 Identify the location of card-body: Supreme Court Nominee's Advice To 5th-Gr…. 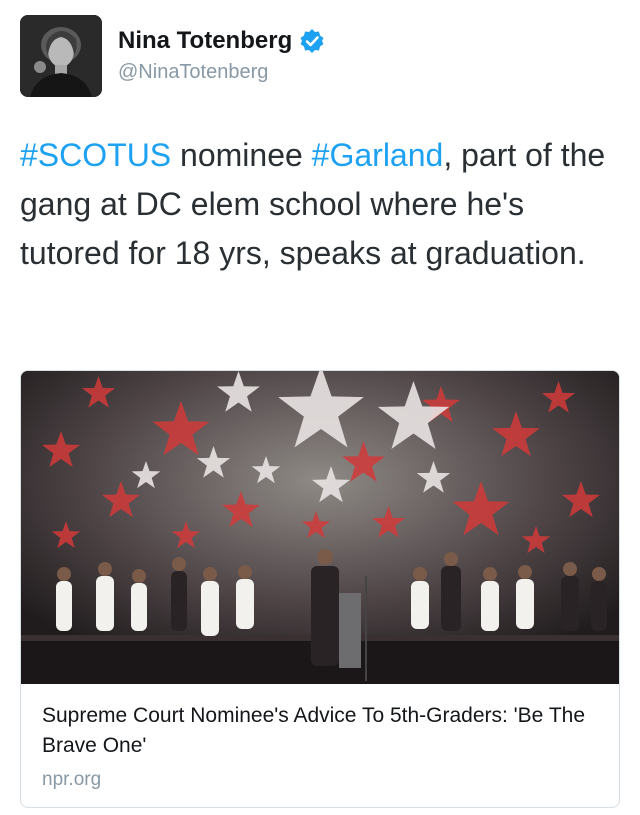
(320, 746).